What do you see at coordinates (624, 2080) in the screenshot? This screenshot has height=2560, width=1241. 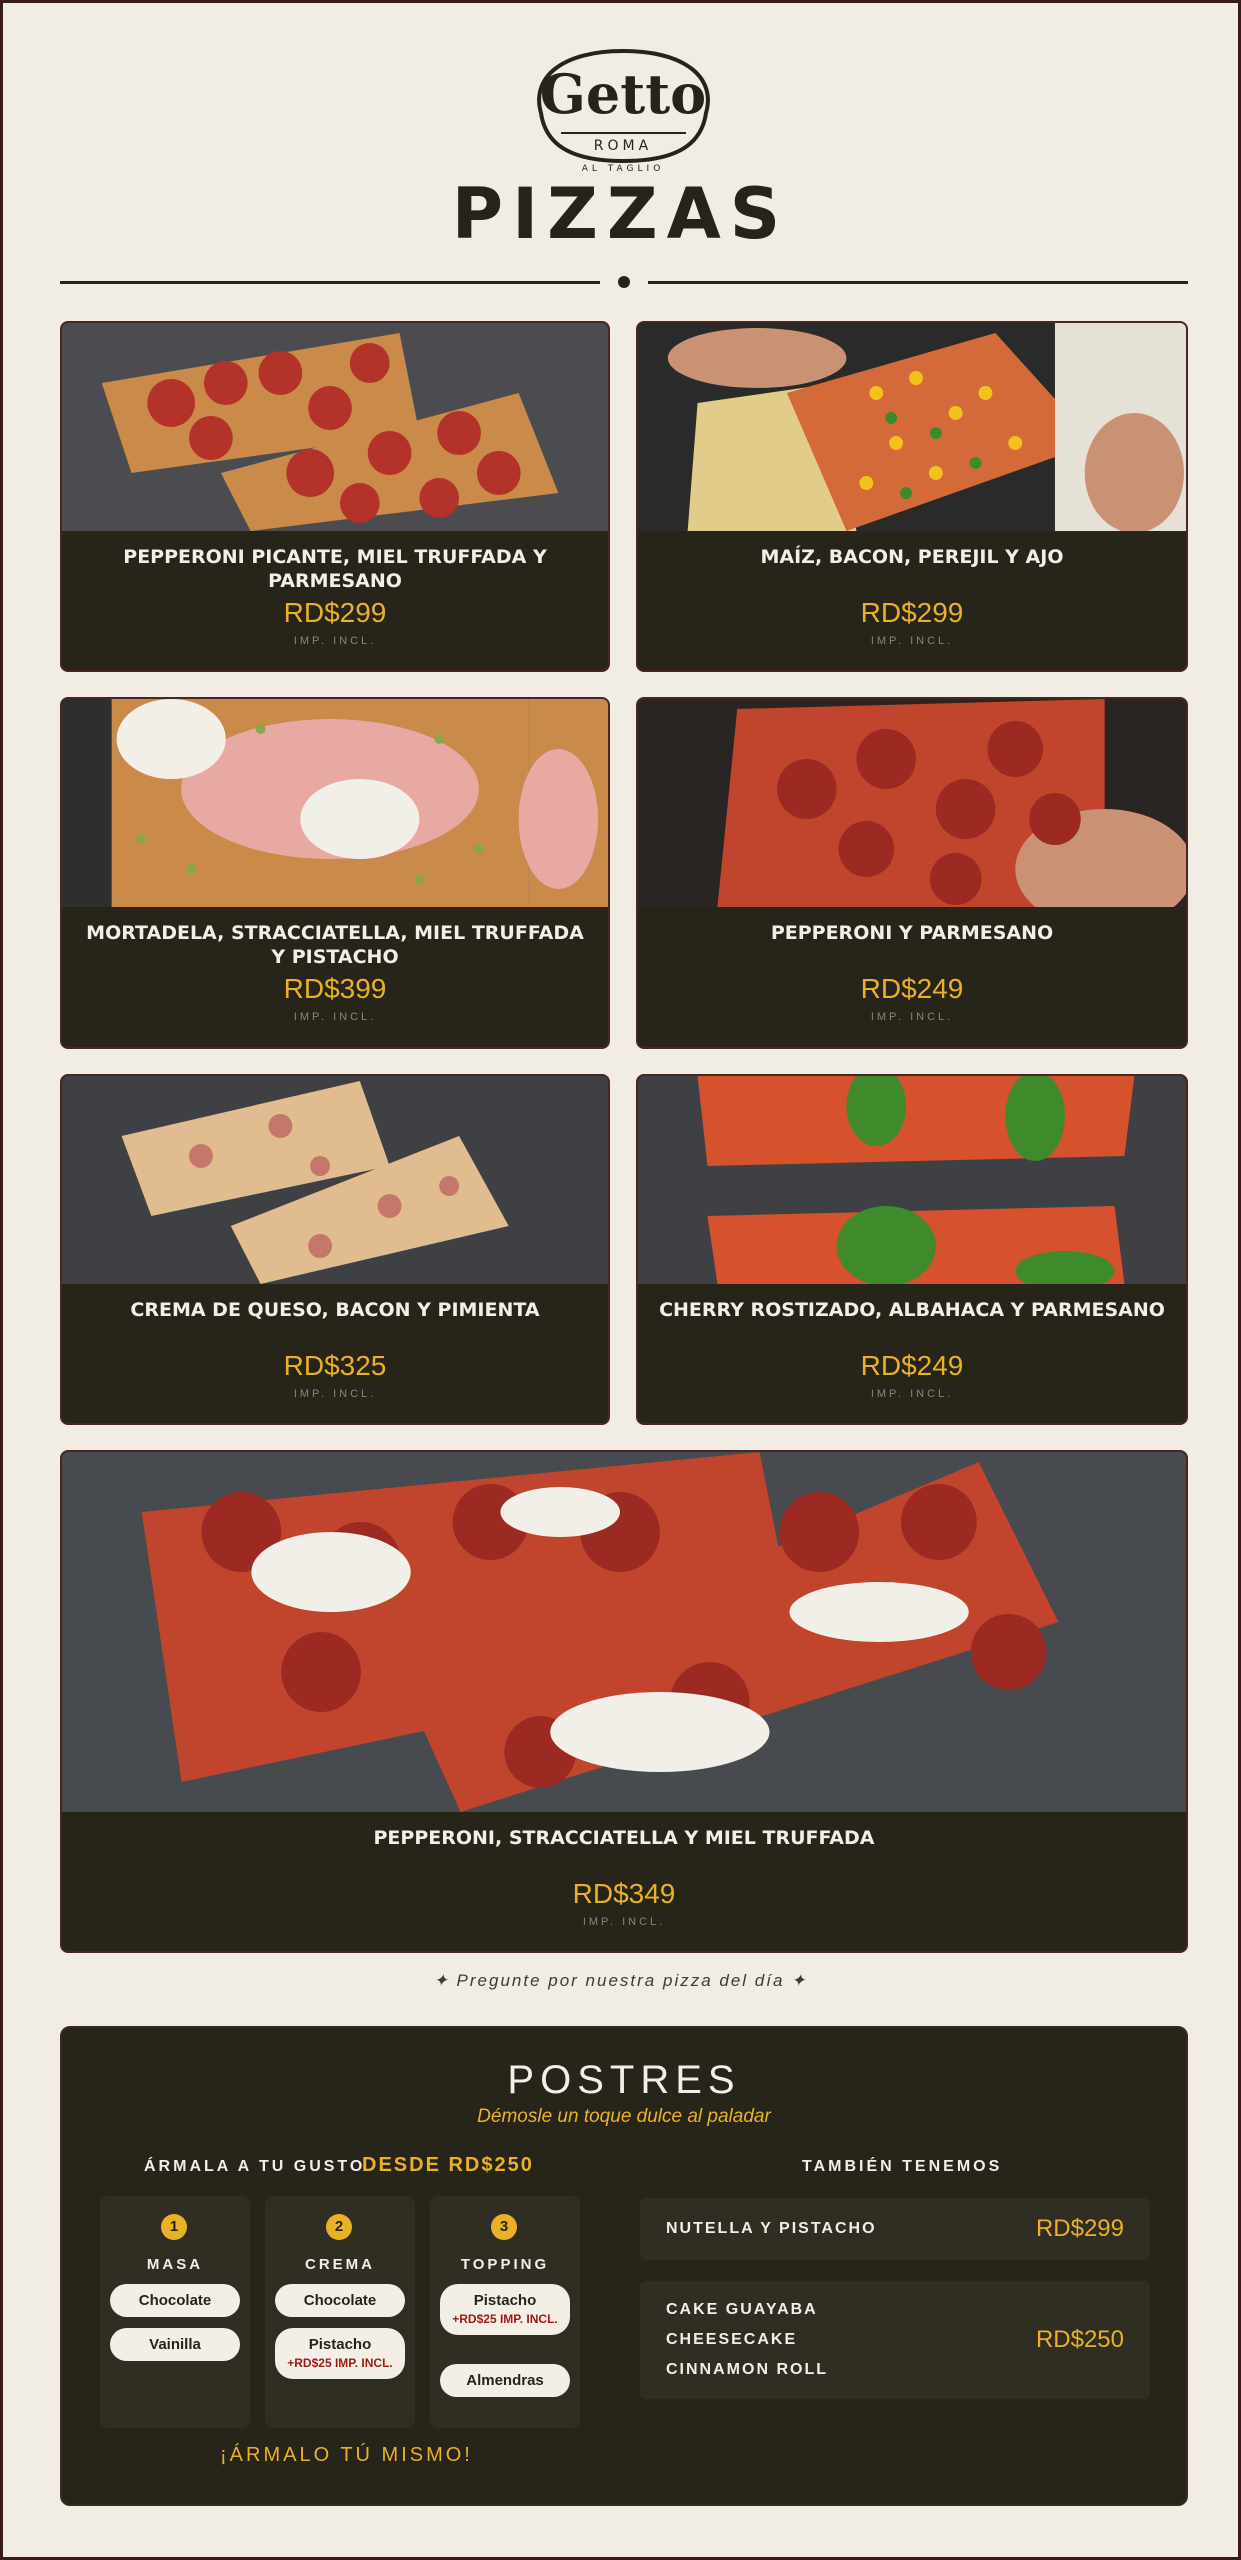 I see `postres-title: POSTRES` at bounding box center [624, 2080].